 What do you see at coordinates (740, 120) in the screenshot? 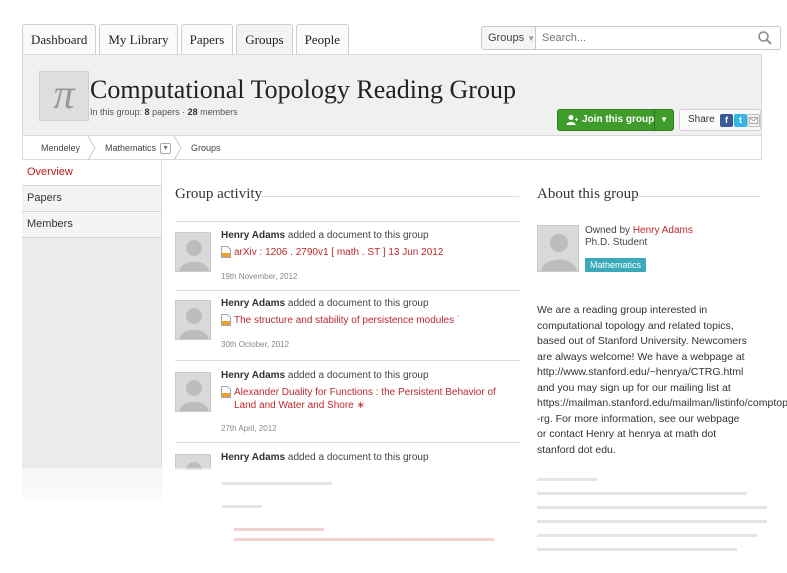
I see `twitter-icon: t` at bounding box center [740, 120].